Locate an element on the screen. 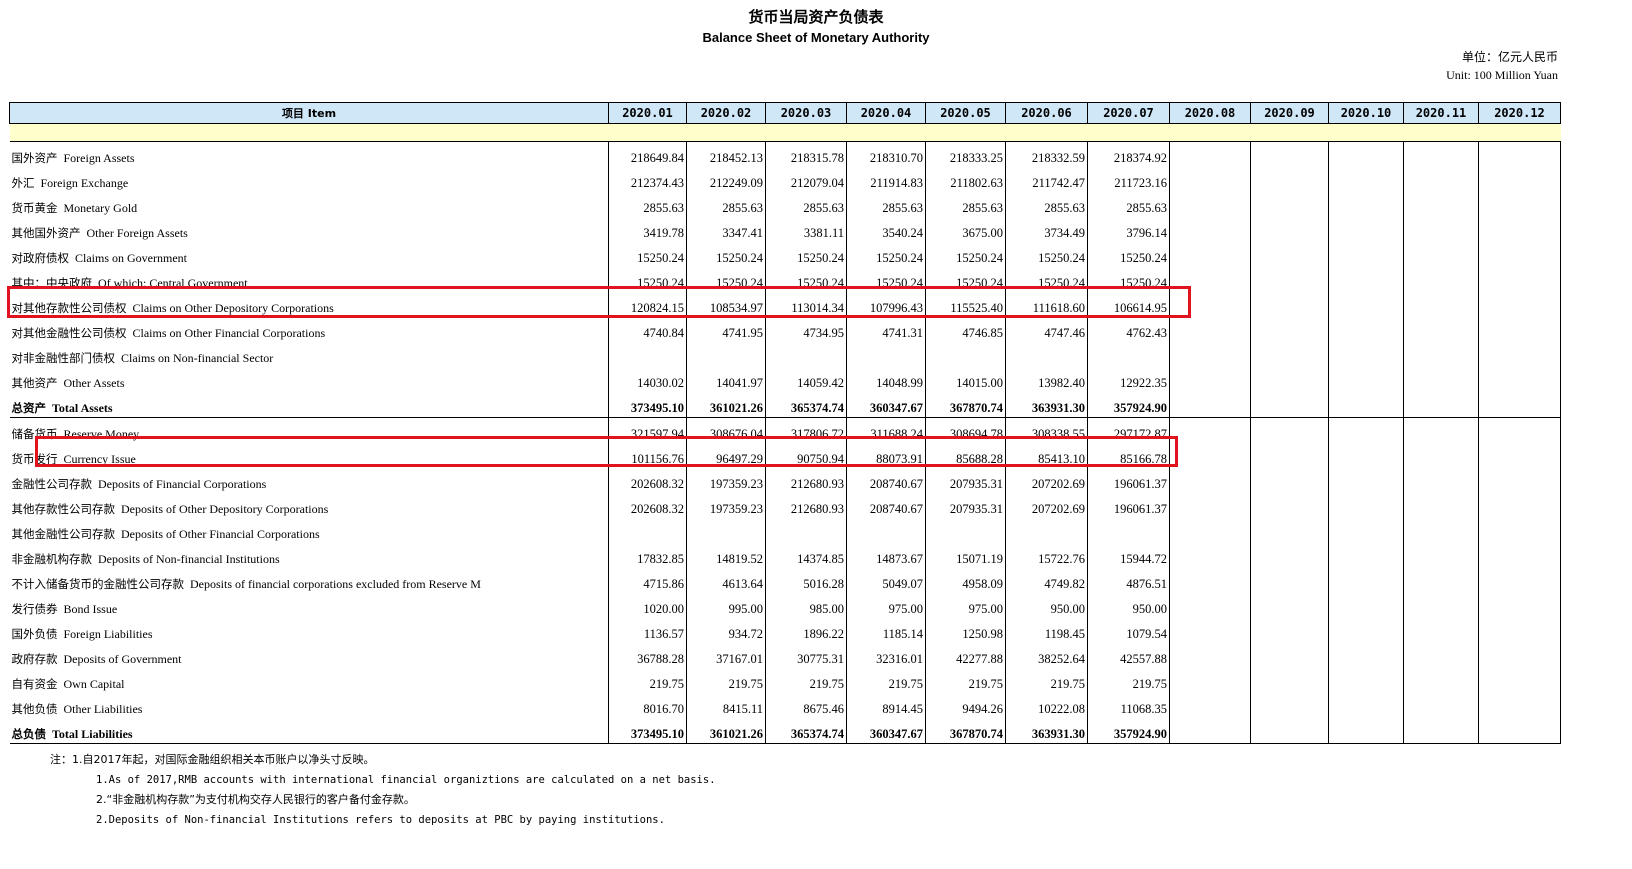 This screenshot has height=869, width=1632. value-cell: 13982.40 is located at coordinates (1046, 379).